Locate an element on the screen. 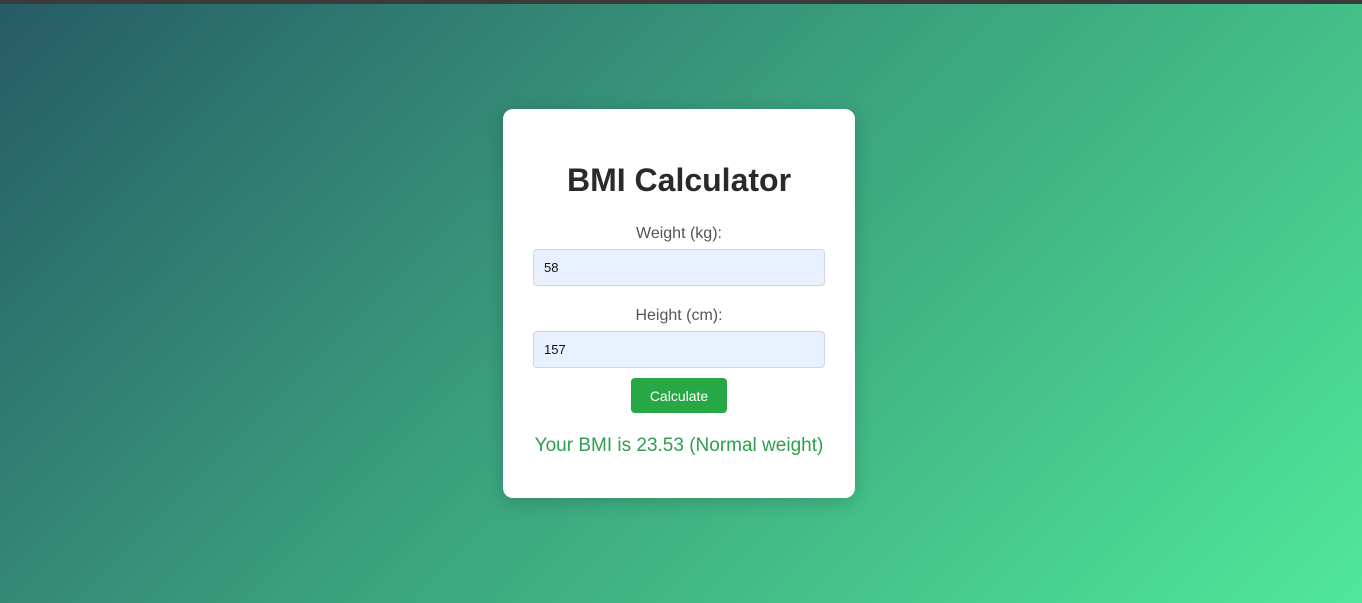 This screenshot has width=1362, height=603. weight-input is located at coordinates (679, 267).